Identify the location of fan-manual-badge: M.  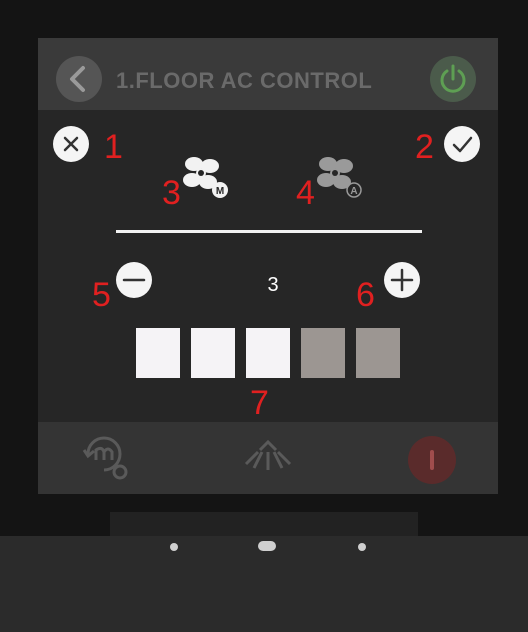
(220, 191).